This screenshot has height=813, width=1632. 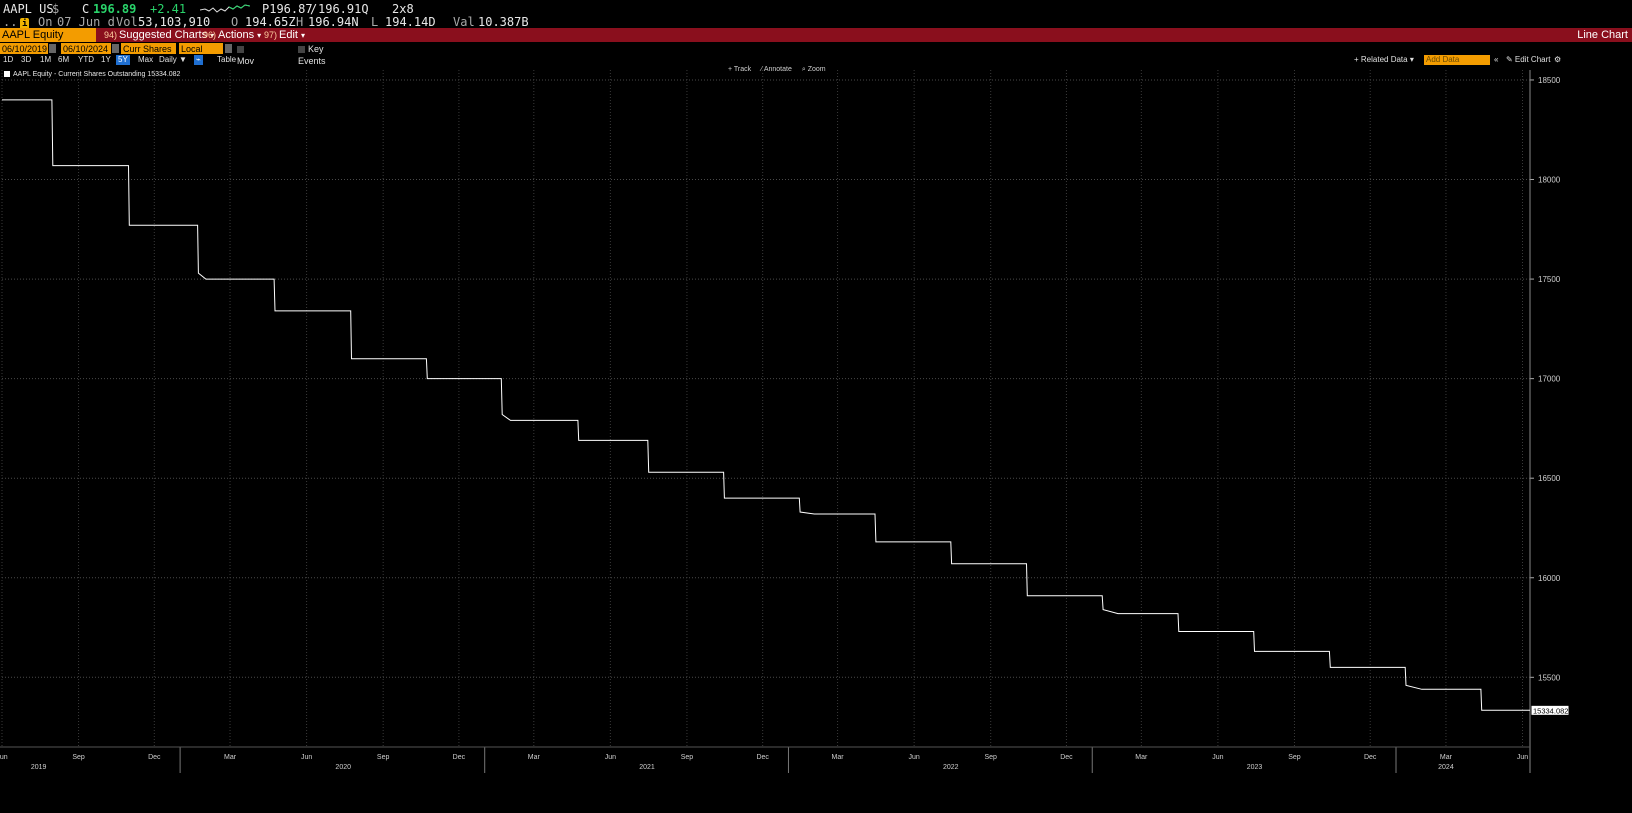 I want to click on on-date: 07 Jun d, so click(x=86, y=22).